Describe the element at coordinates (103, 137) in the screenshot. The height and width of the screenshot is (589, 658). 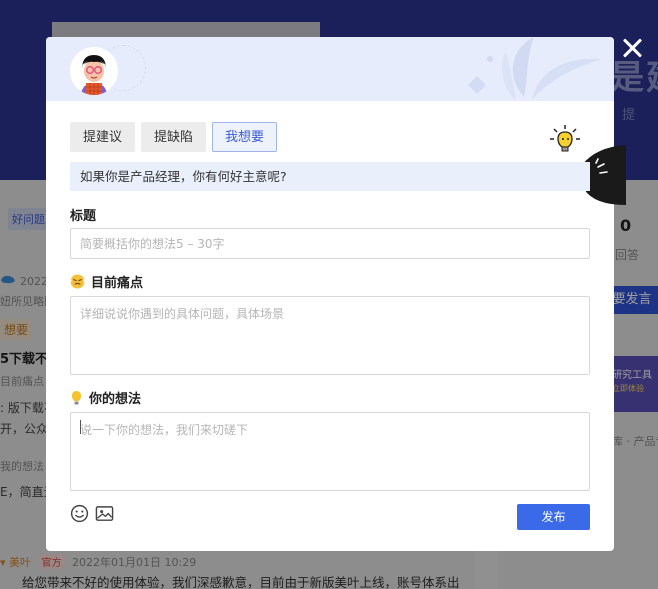
I see `tab-suggestion: 提建议` at that location.